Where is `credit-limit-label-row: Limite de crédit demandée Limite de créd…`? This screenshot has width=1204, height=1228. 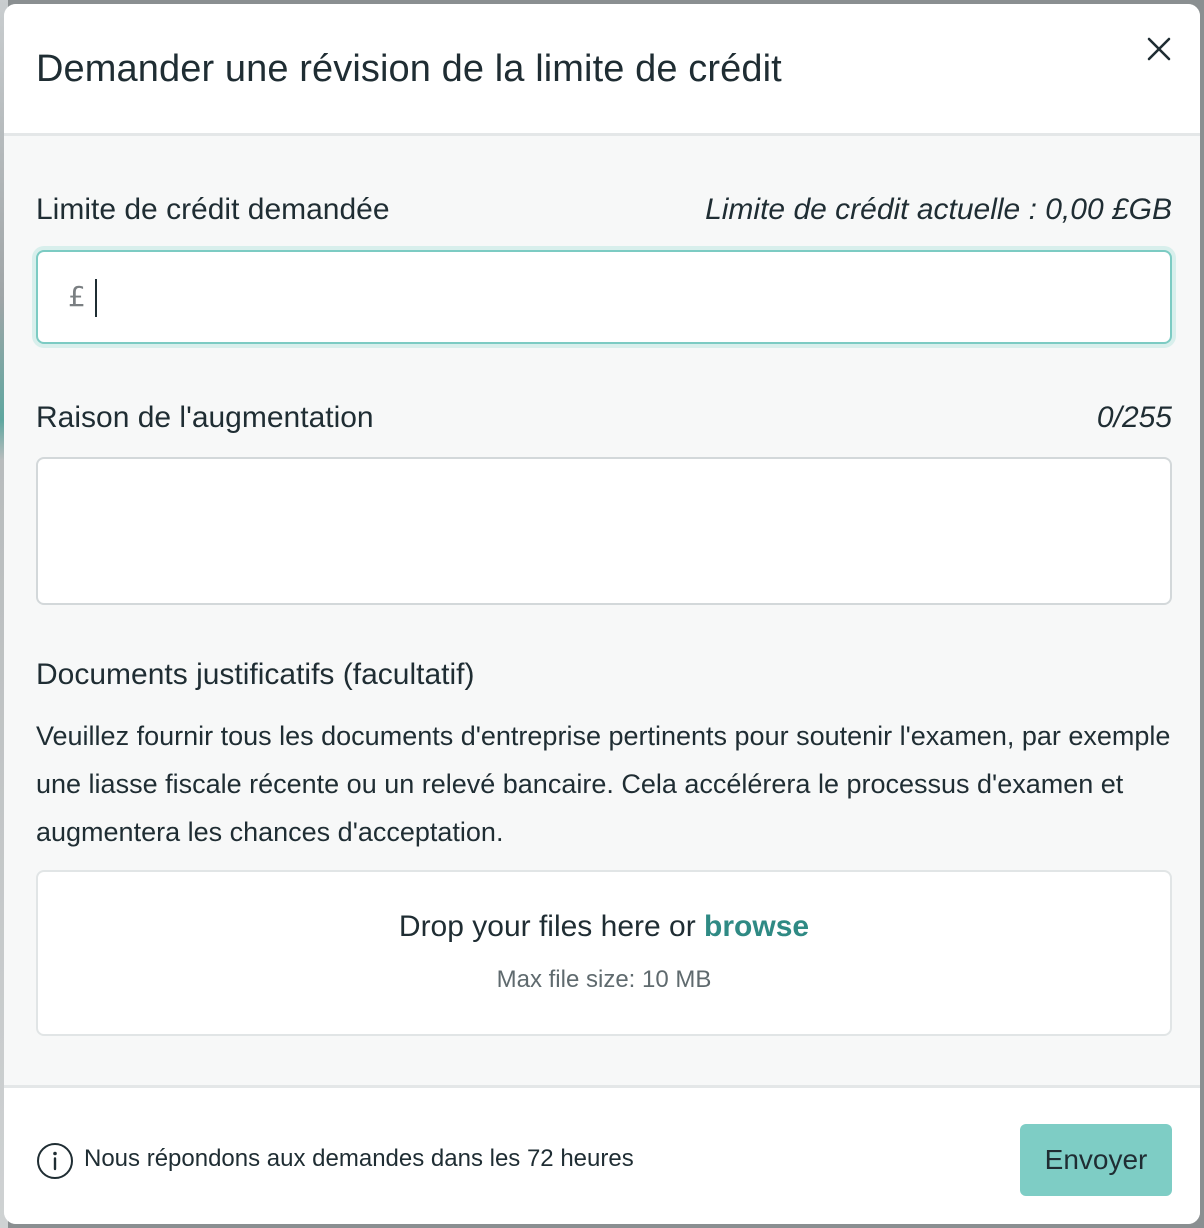
credit-limit-label-row: Limite de crédit demandée Limite de créd… is located at coordinates (604, 210).